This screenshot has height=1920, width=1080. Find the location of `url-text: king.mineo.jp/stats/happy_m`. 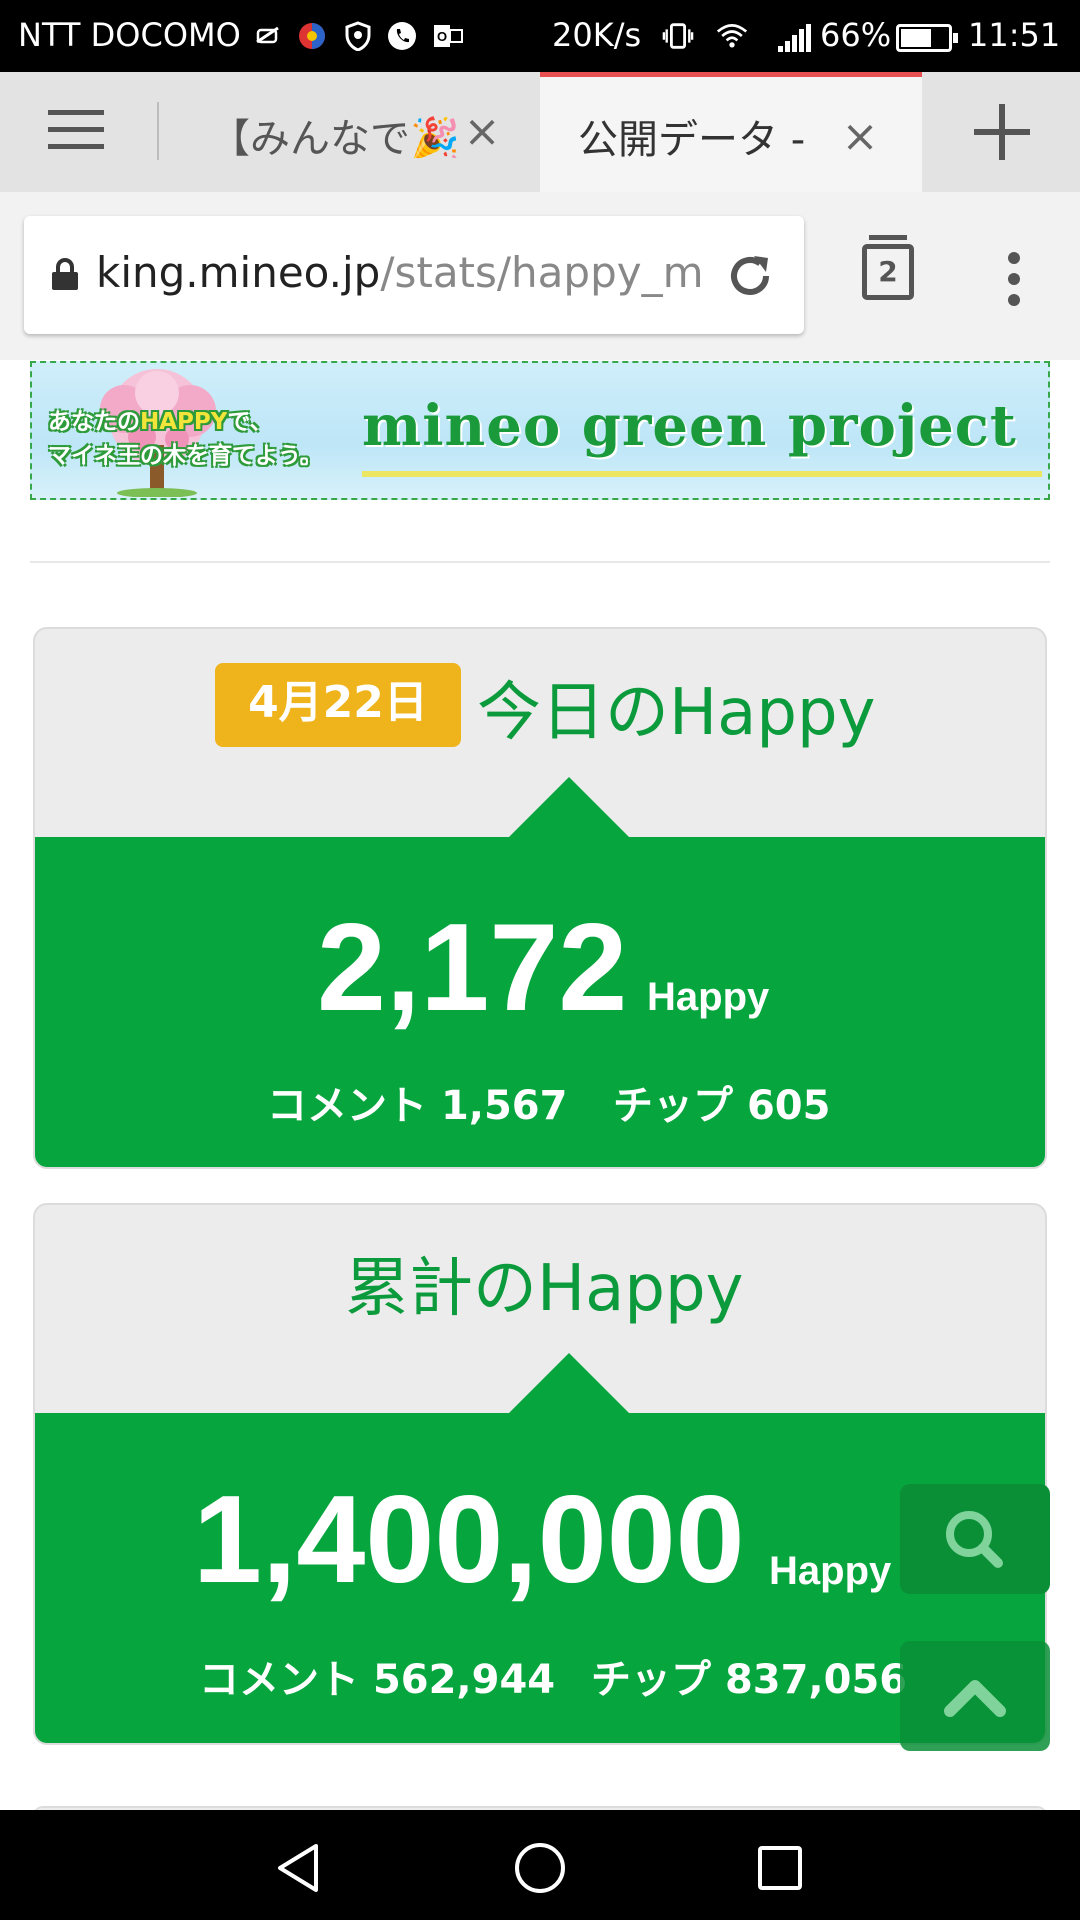

url-text: king.mineo.jp/stats/happy_m is located at coordinates (401, 275).